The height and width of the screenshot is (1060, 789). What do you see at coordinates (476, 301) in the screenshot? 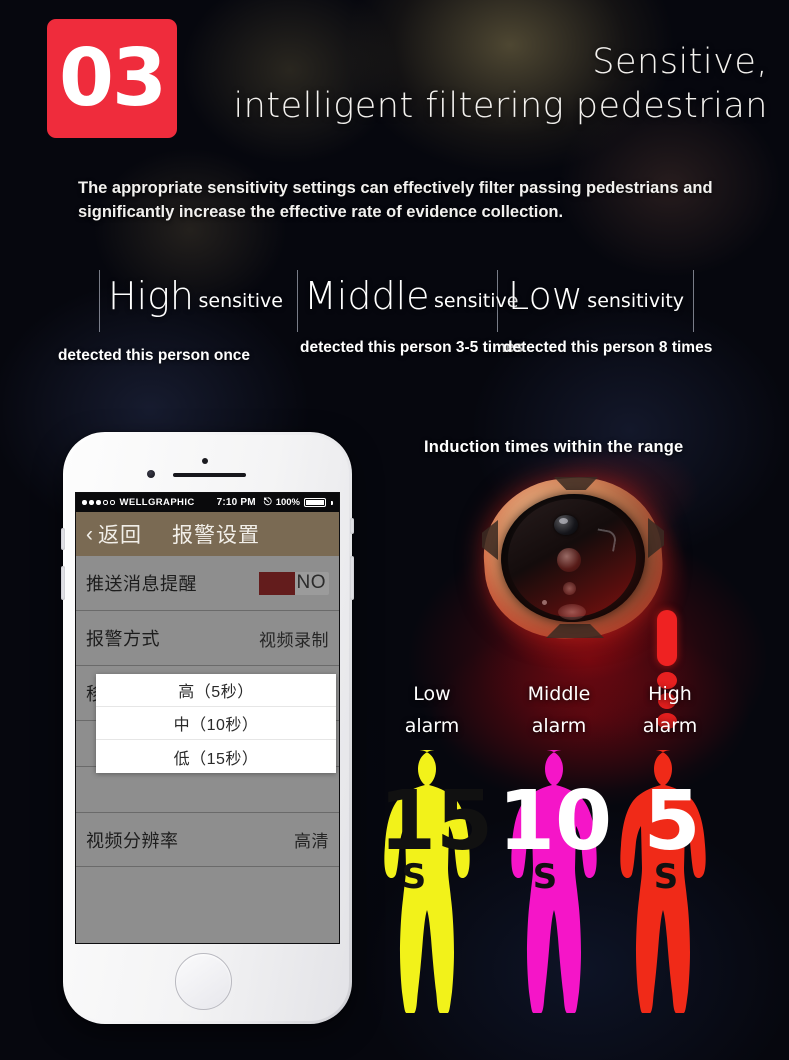
I see `sensitivity-suffix-middle: sensitive` at bounding box center [476, 301].